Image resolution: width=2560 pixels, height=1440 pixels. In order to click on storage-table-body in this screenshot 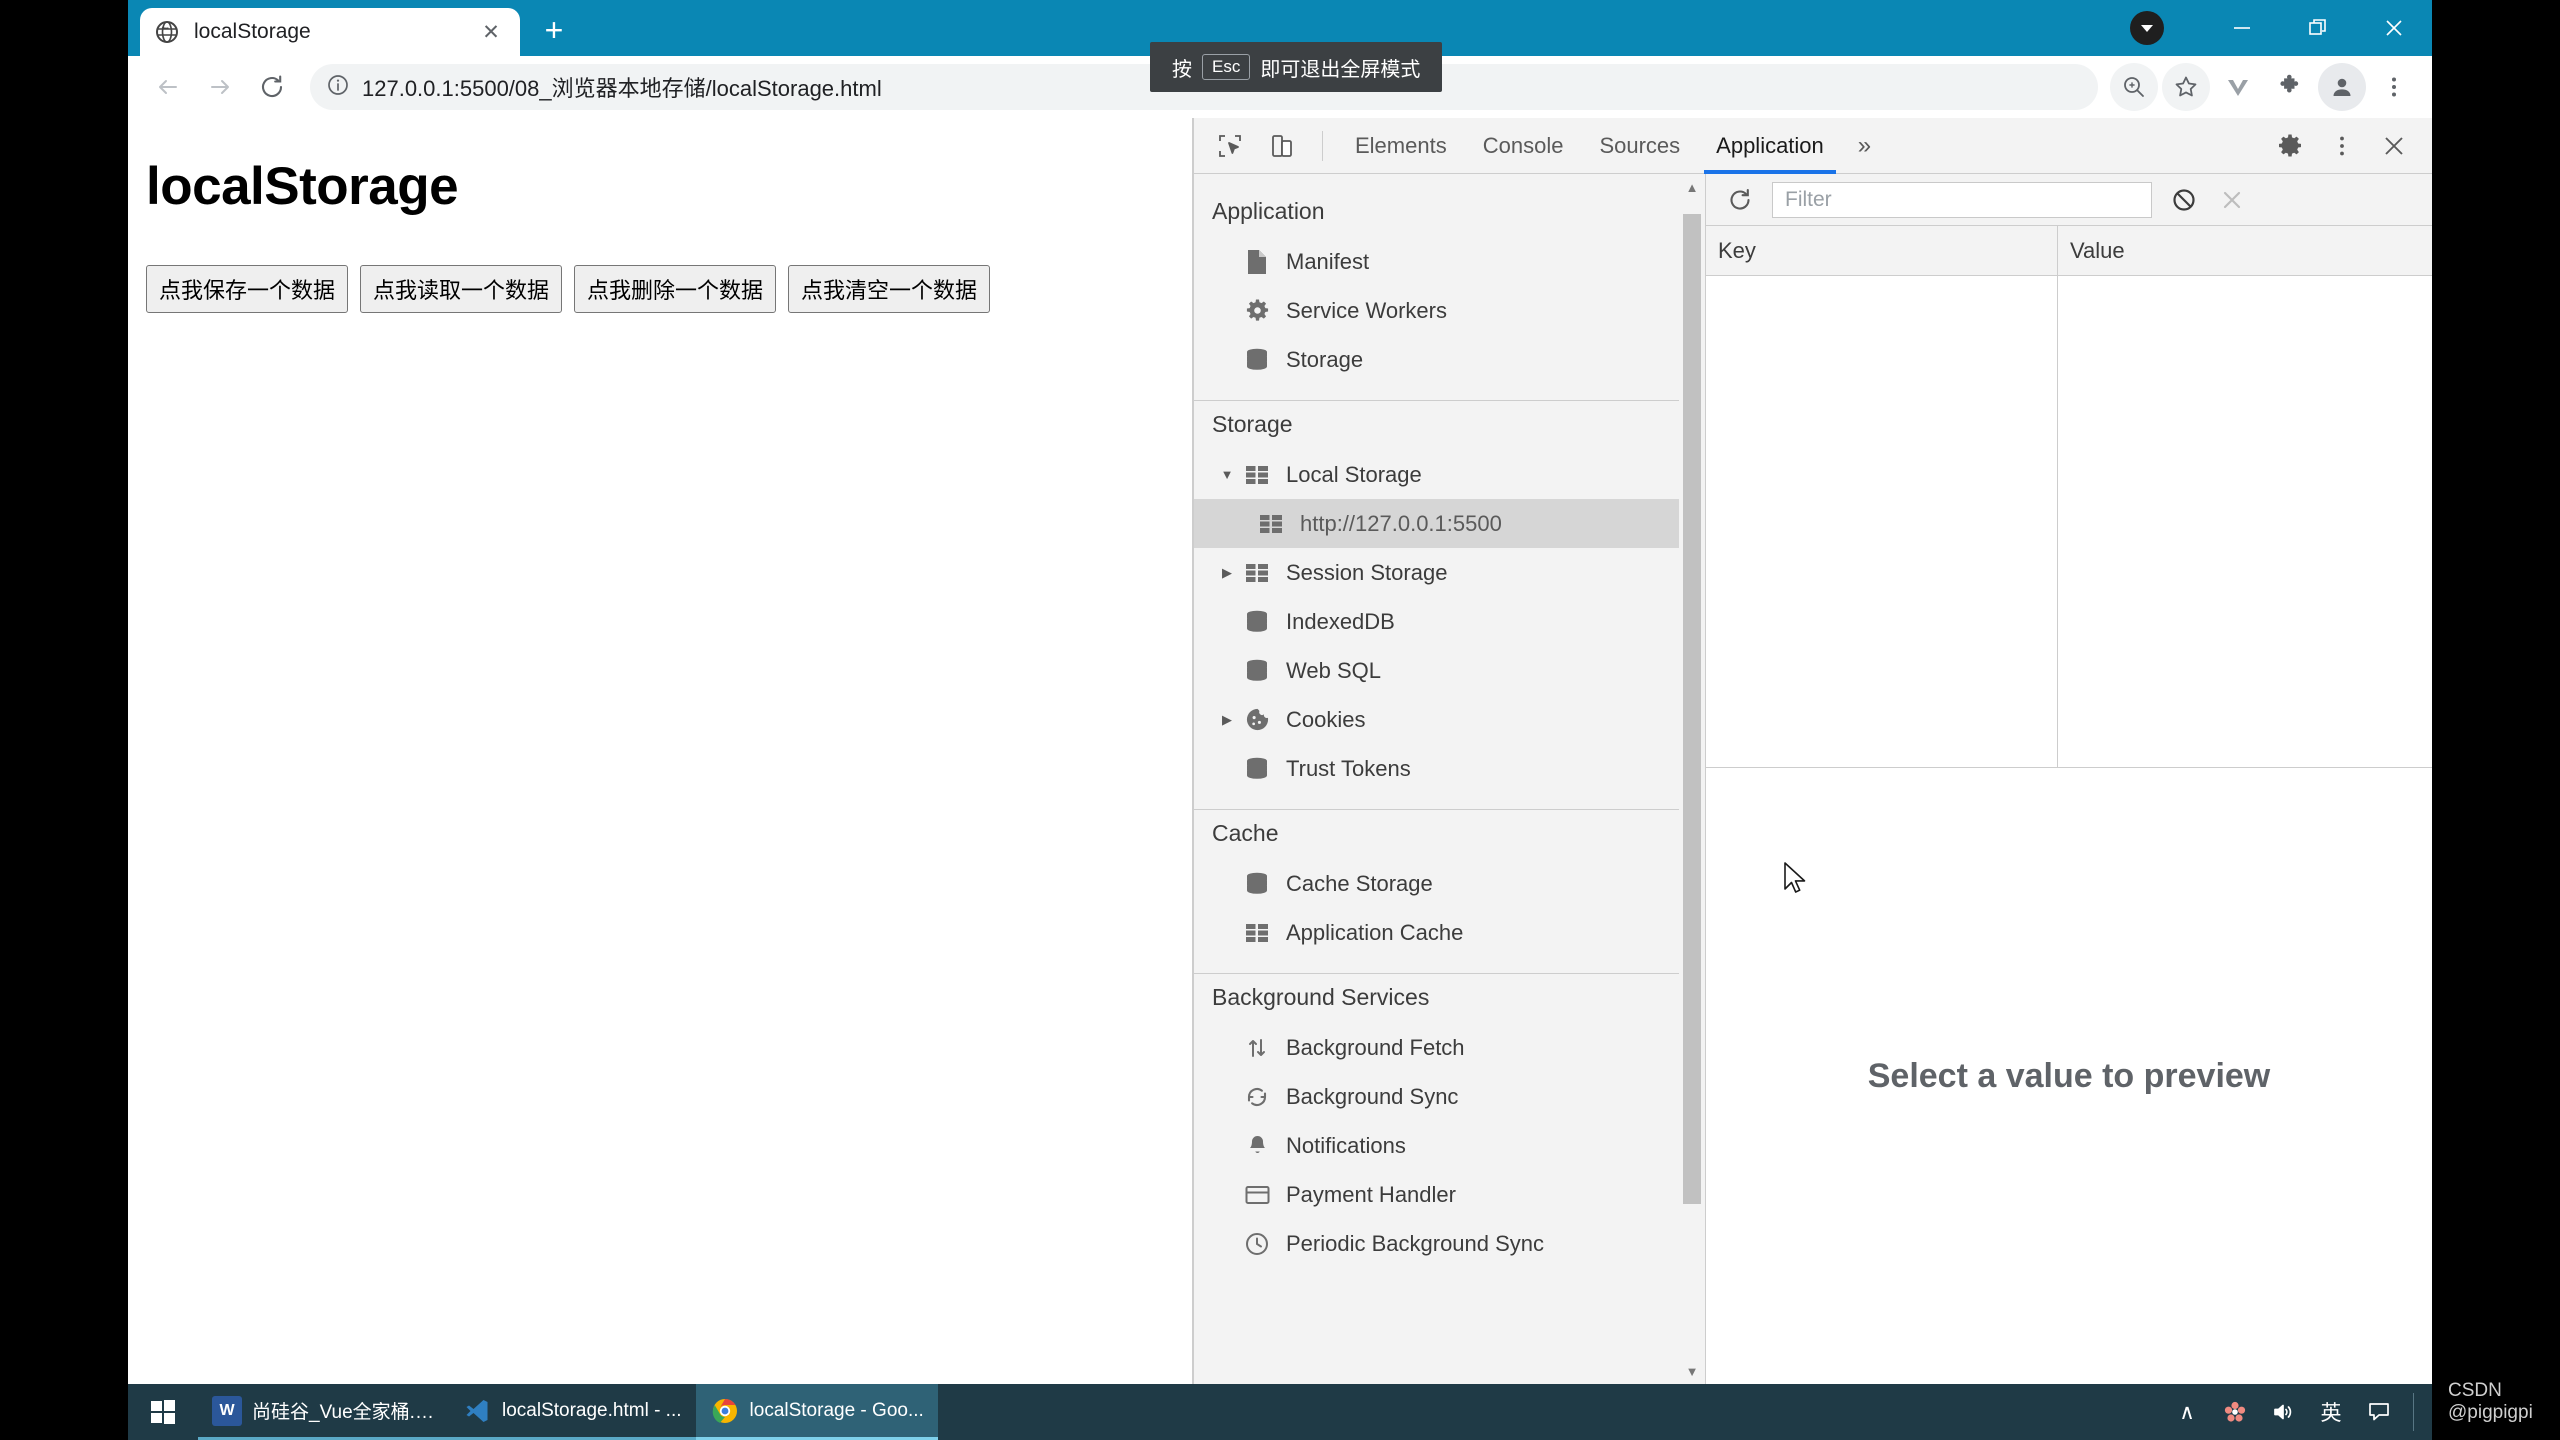, I will do `click(2069, 522)`.